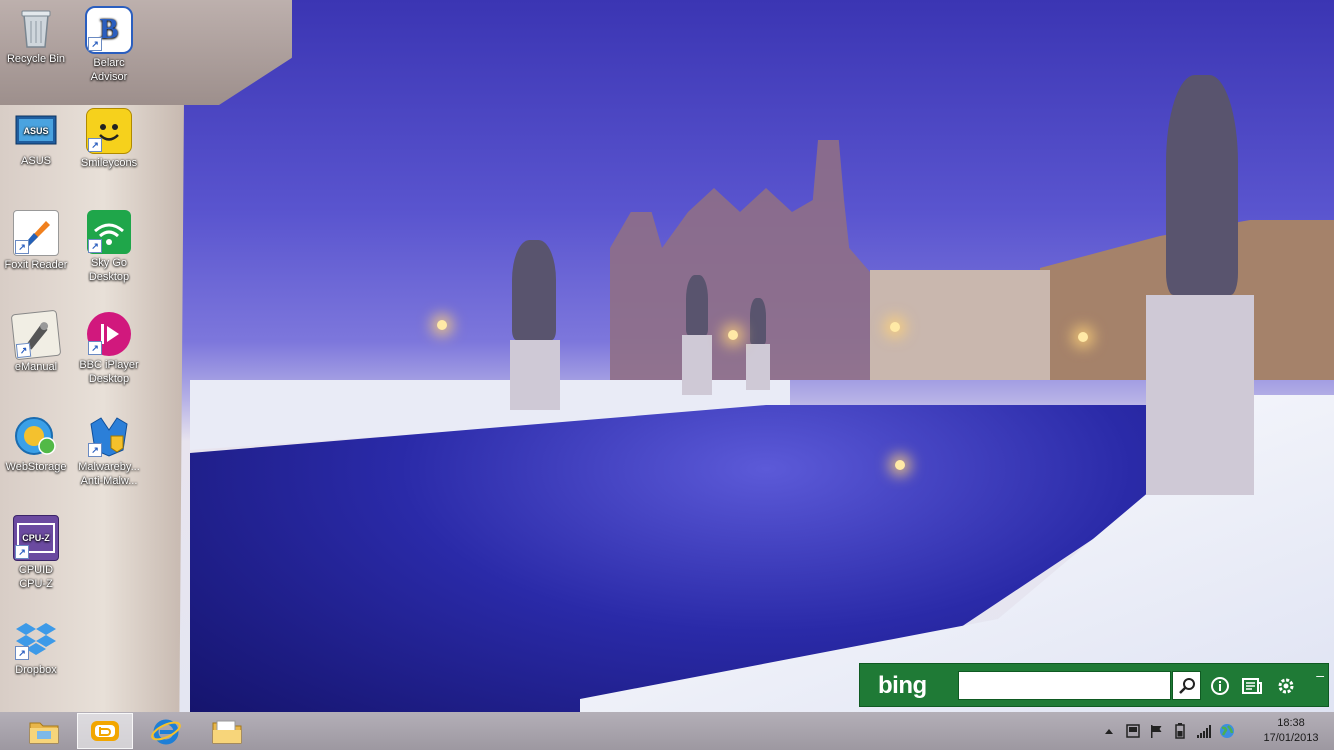 The height and width of the screenshot is (750, 1334). I want to click on desktop-icon-label: Sky Go Desktop, so click(109, 270).